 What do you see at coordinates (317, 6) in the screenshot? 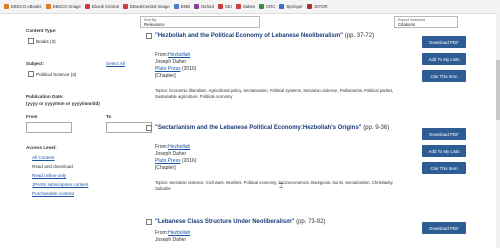
I see `bookmark-jstor: JSTOR` at bounding box center [317, 6].